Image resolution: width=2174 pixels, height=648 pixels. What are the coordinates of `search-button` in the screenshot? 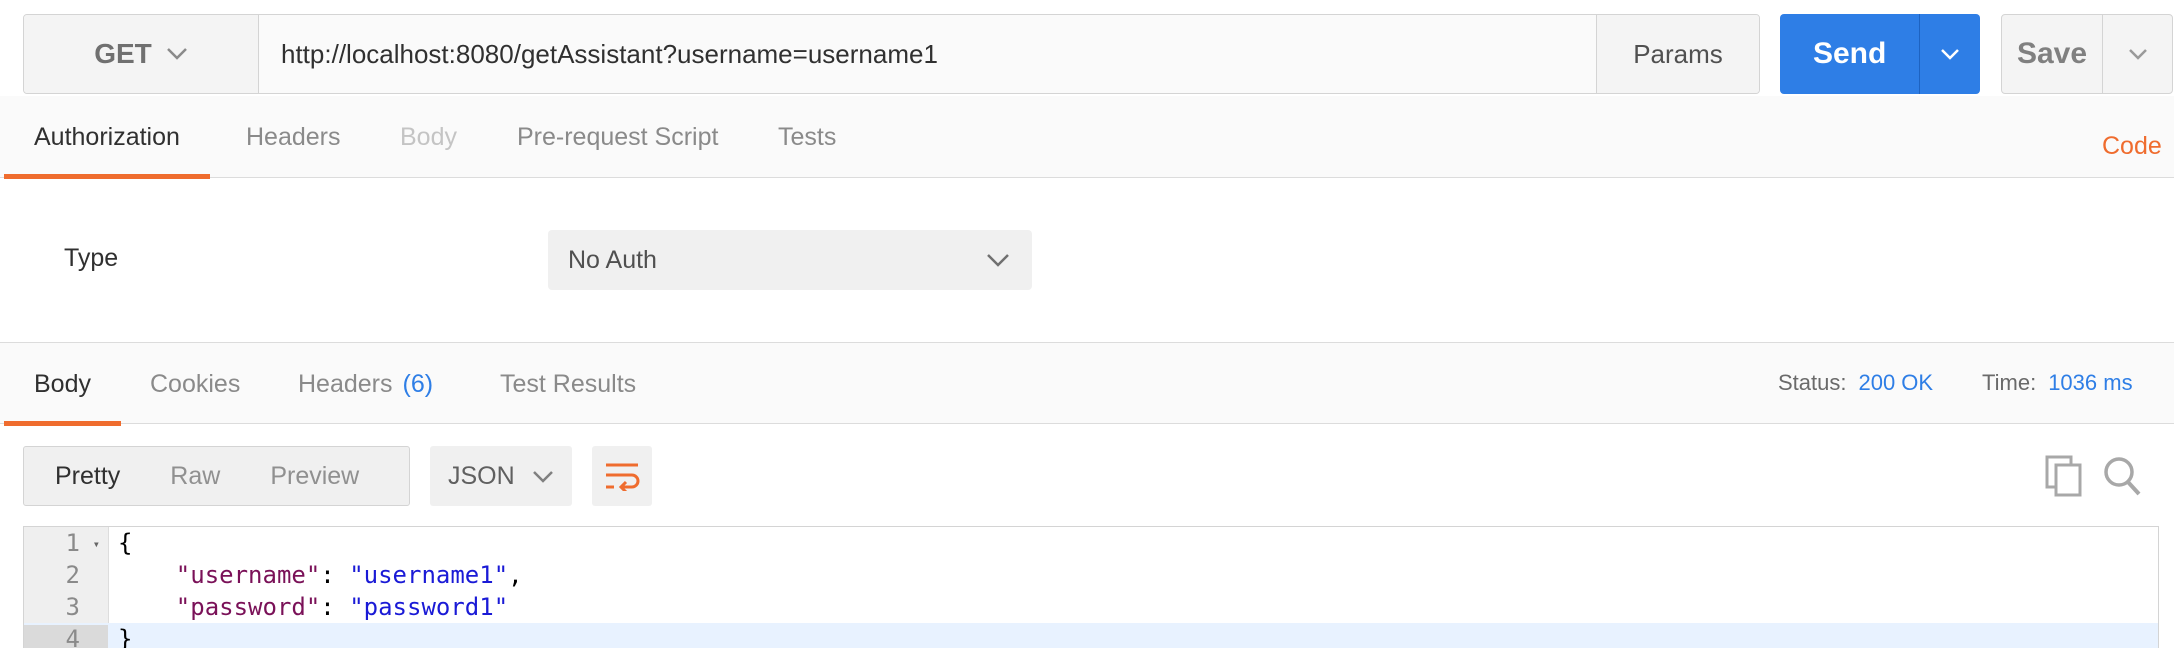 It's located at (2122, 476).